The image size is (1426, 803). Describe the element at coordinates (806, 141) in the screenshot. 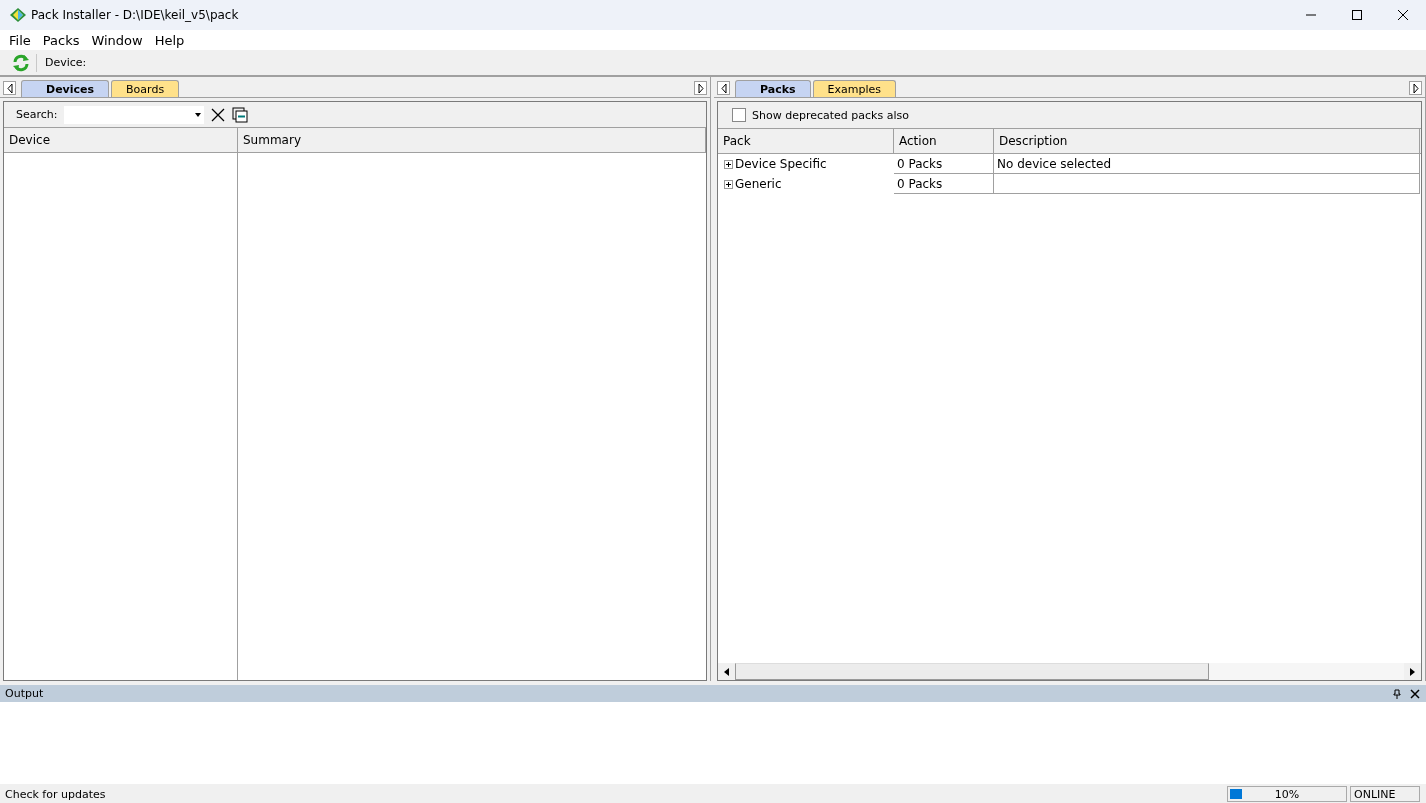

I see `column-header: Pack` at that location.